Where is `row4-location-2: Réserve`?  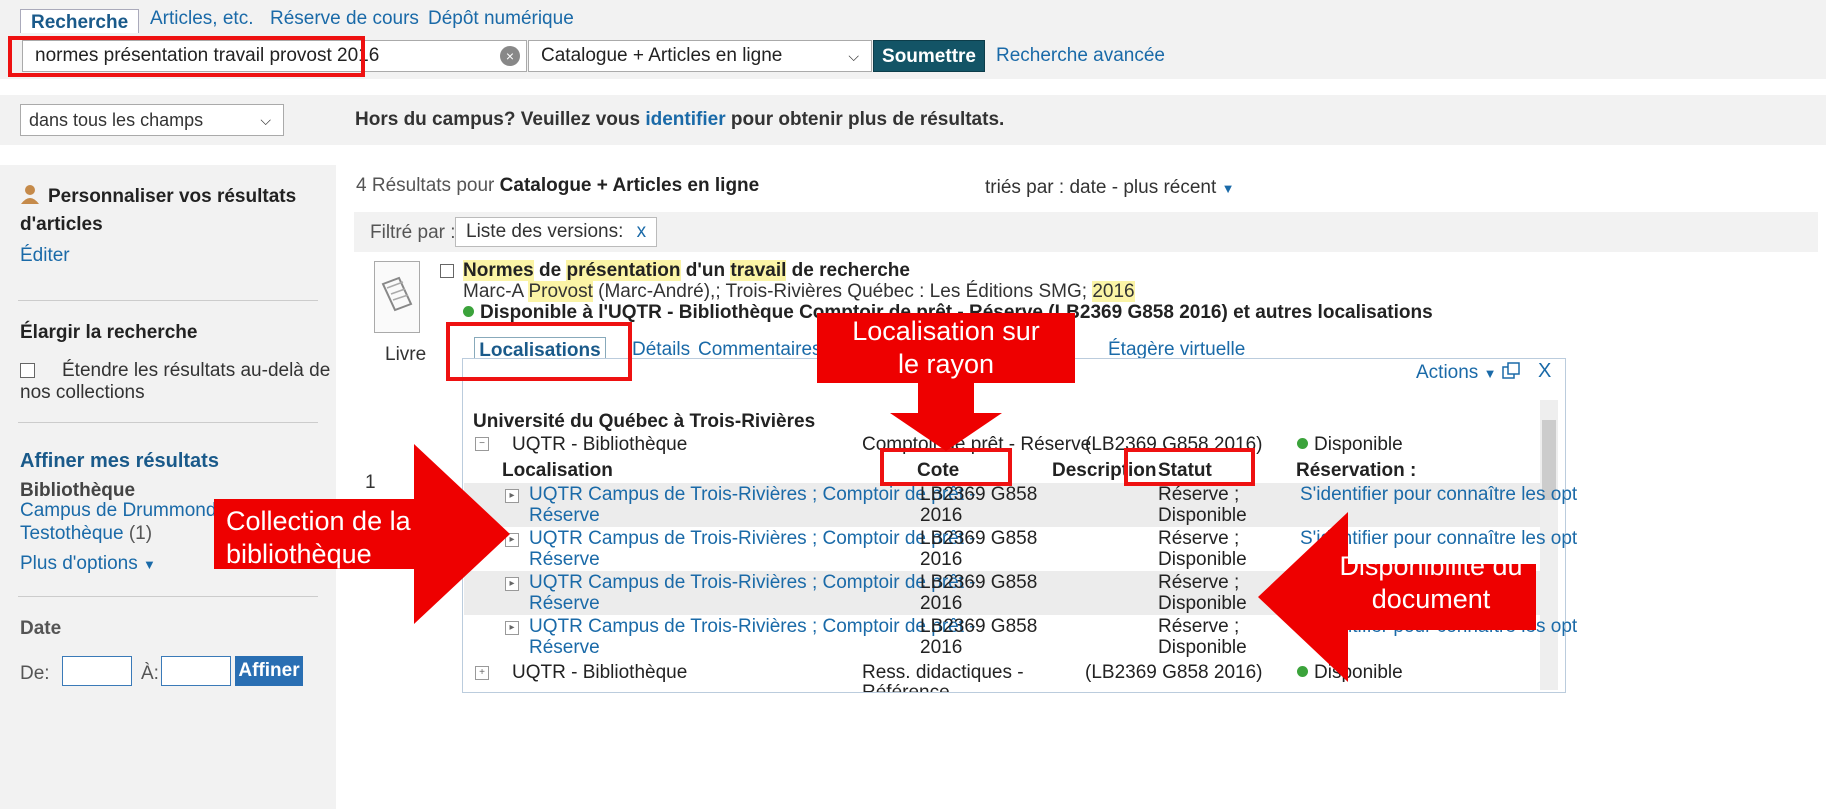
row4-location-2: Réserve is located at coordinates (564, 647).